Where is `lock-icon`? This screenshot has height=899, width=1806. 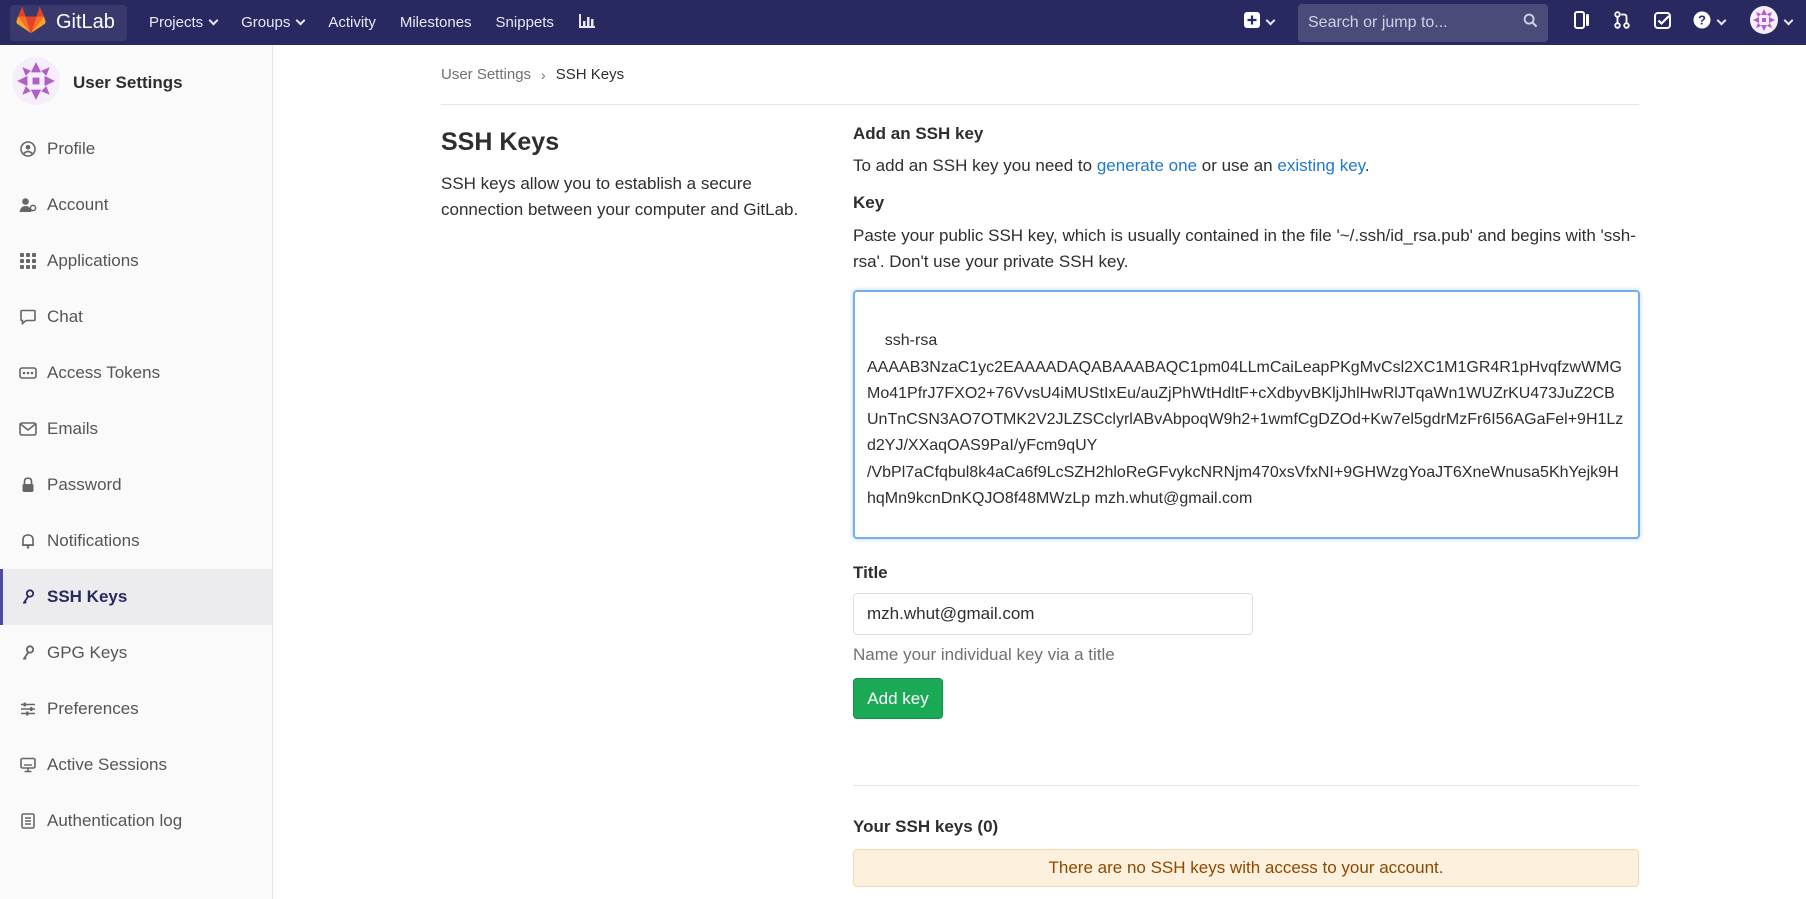 lock-icon is located at coordinates (28, 485).